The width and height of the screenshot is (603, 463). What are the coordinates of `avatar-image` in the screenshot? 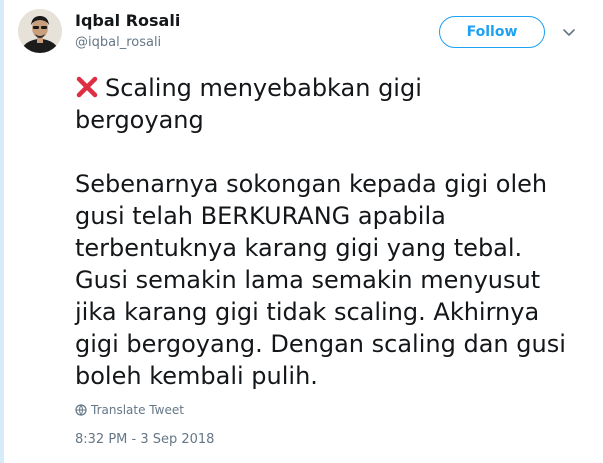 It's located at (40, 31).